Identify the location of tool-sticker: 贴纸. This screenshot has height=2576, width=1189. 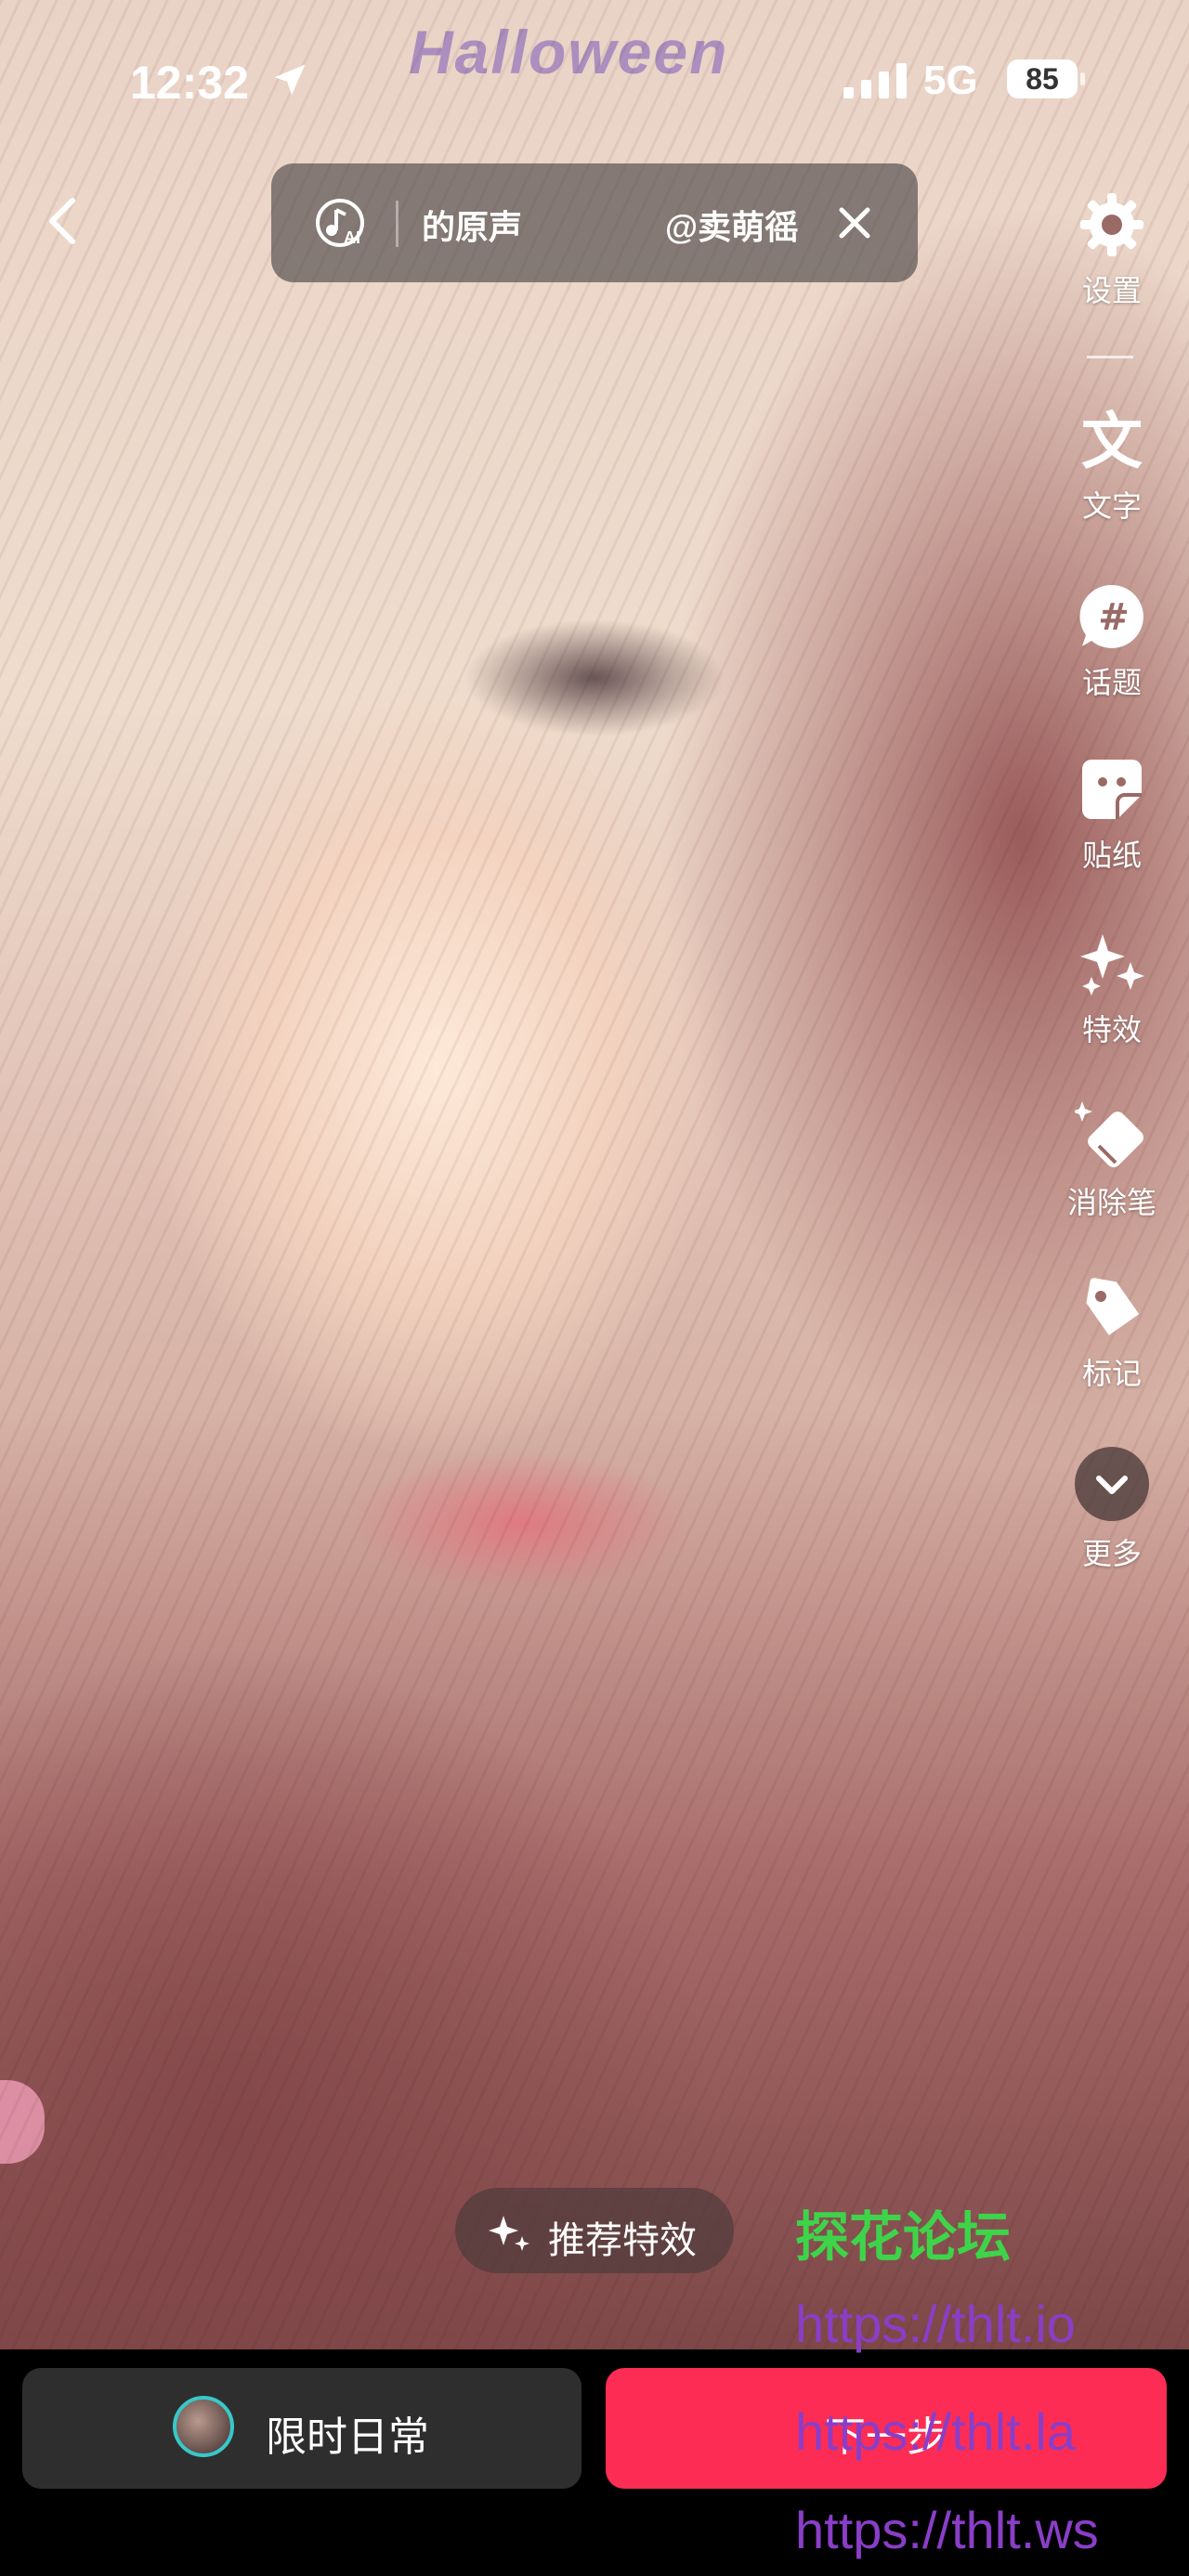
(1112, 814).